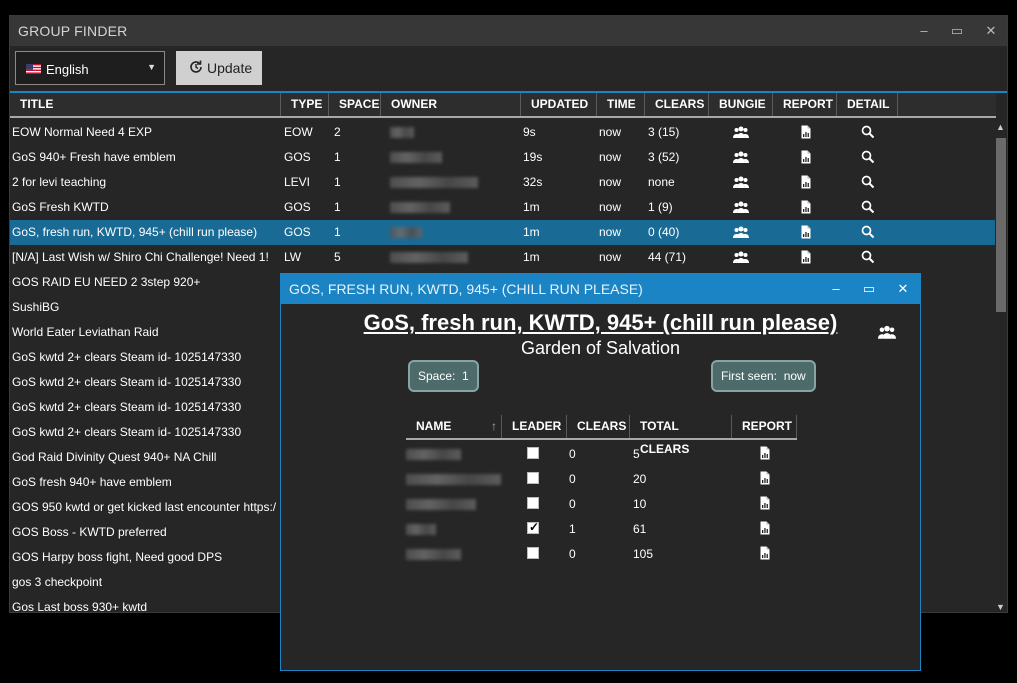 This screenshot has width=1017, height=683. I want to click on update-label: Update, so click(230, 68).